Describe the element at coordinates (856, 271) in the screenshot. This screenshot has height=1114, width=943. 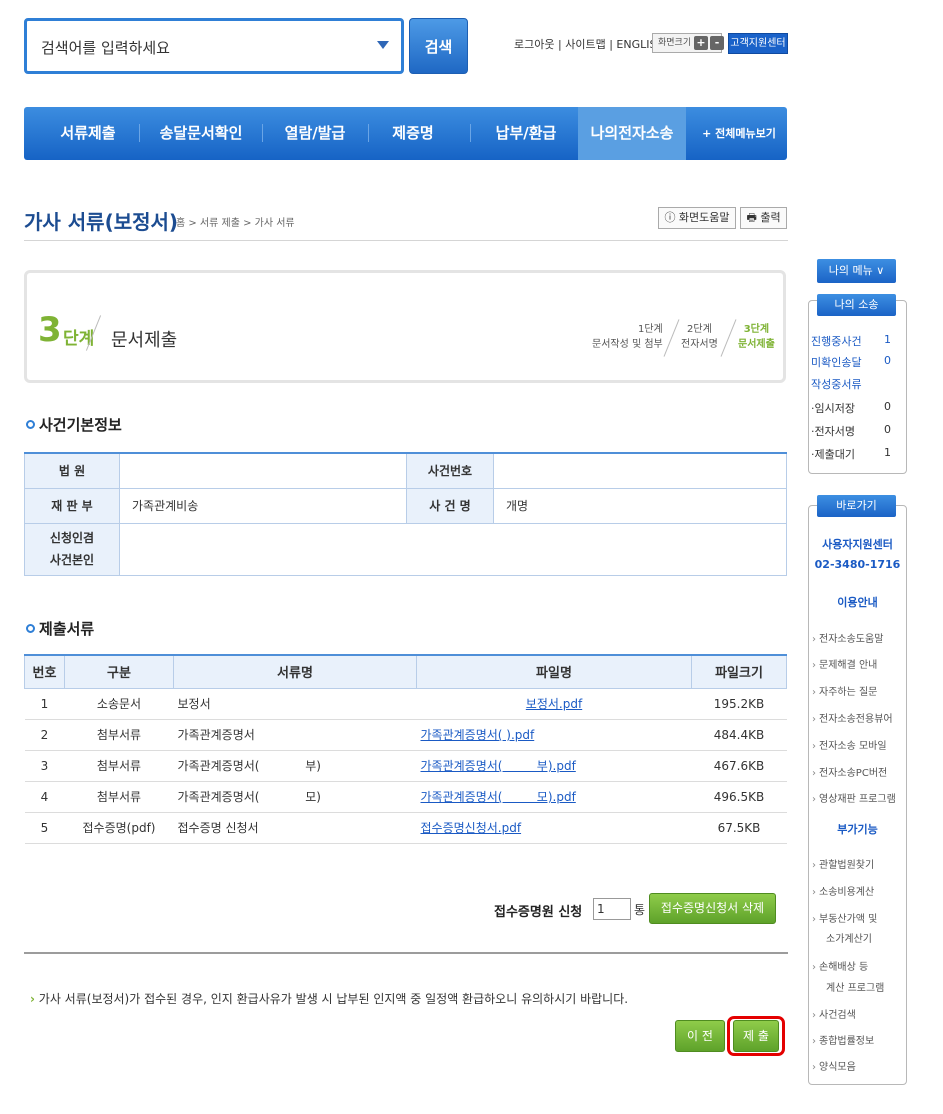
I see `my-menu-button: 나의 메뉴 ∨` at that location.